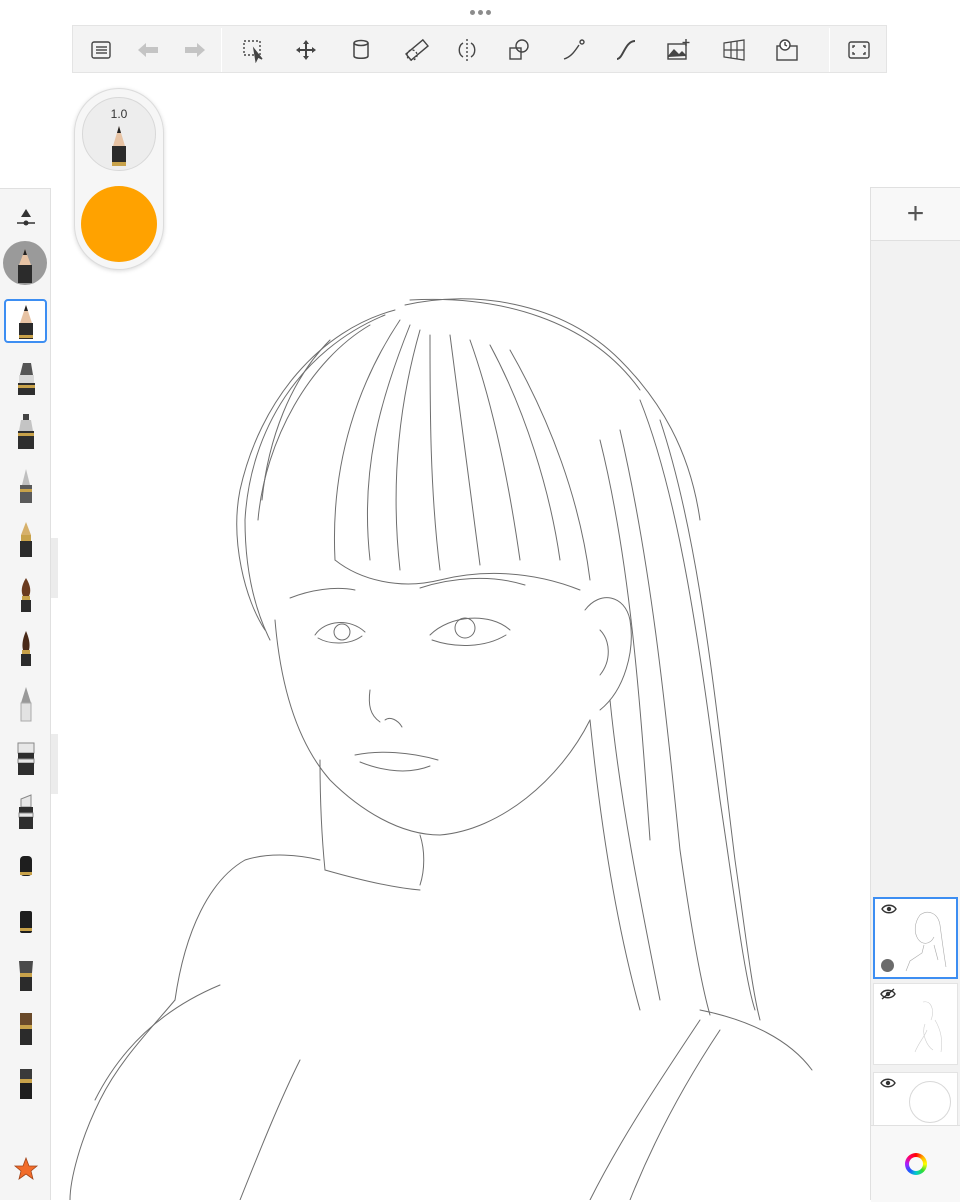 The image size is (960, 1202). What do you see at coordinates (915, 214) in the screenshot?
I see `add-layer-button: +` at bounding box center [915, 214].